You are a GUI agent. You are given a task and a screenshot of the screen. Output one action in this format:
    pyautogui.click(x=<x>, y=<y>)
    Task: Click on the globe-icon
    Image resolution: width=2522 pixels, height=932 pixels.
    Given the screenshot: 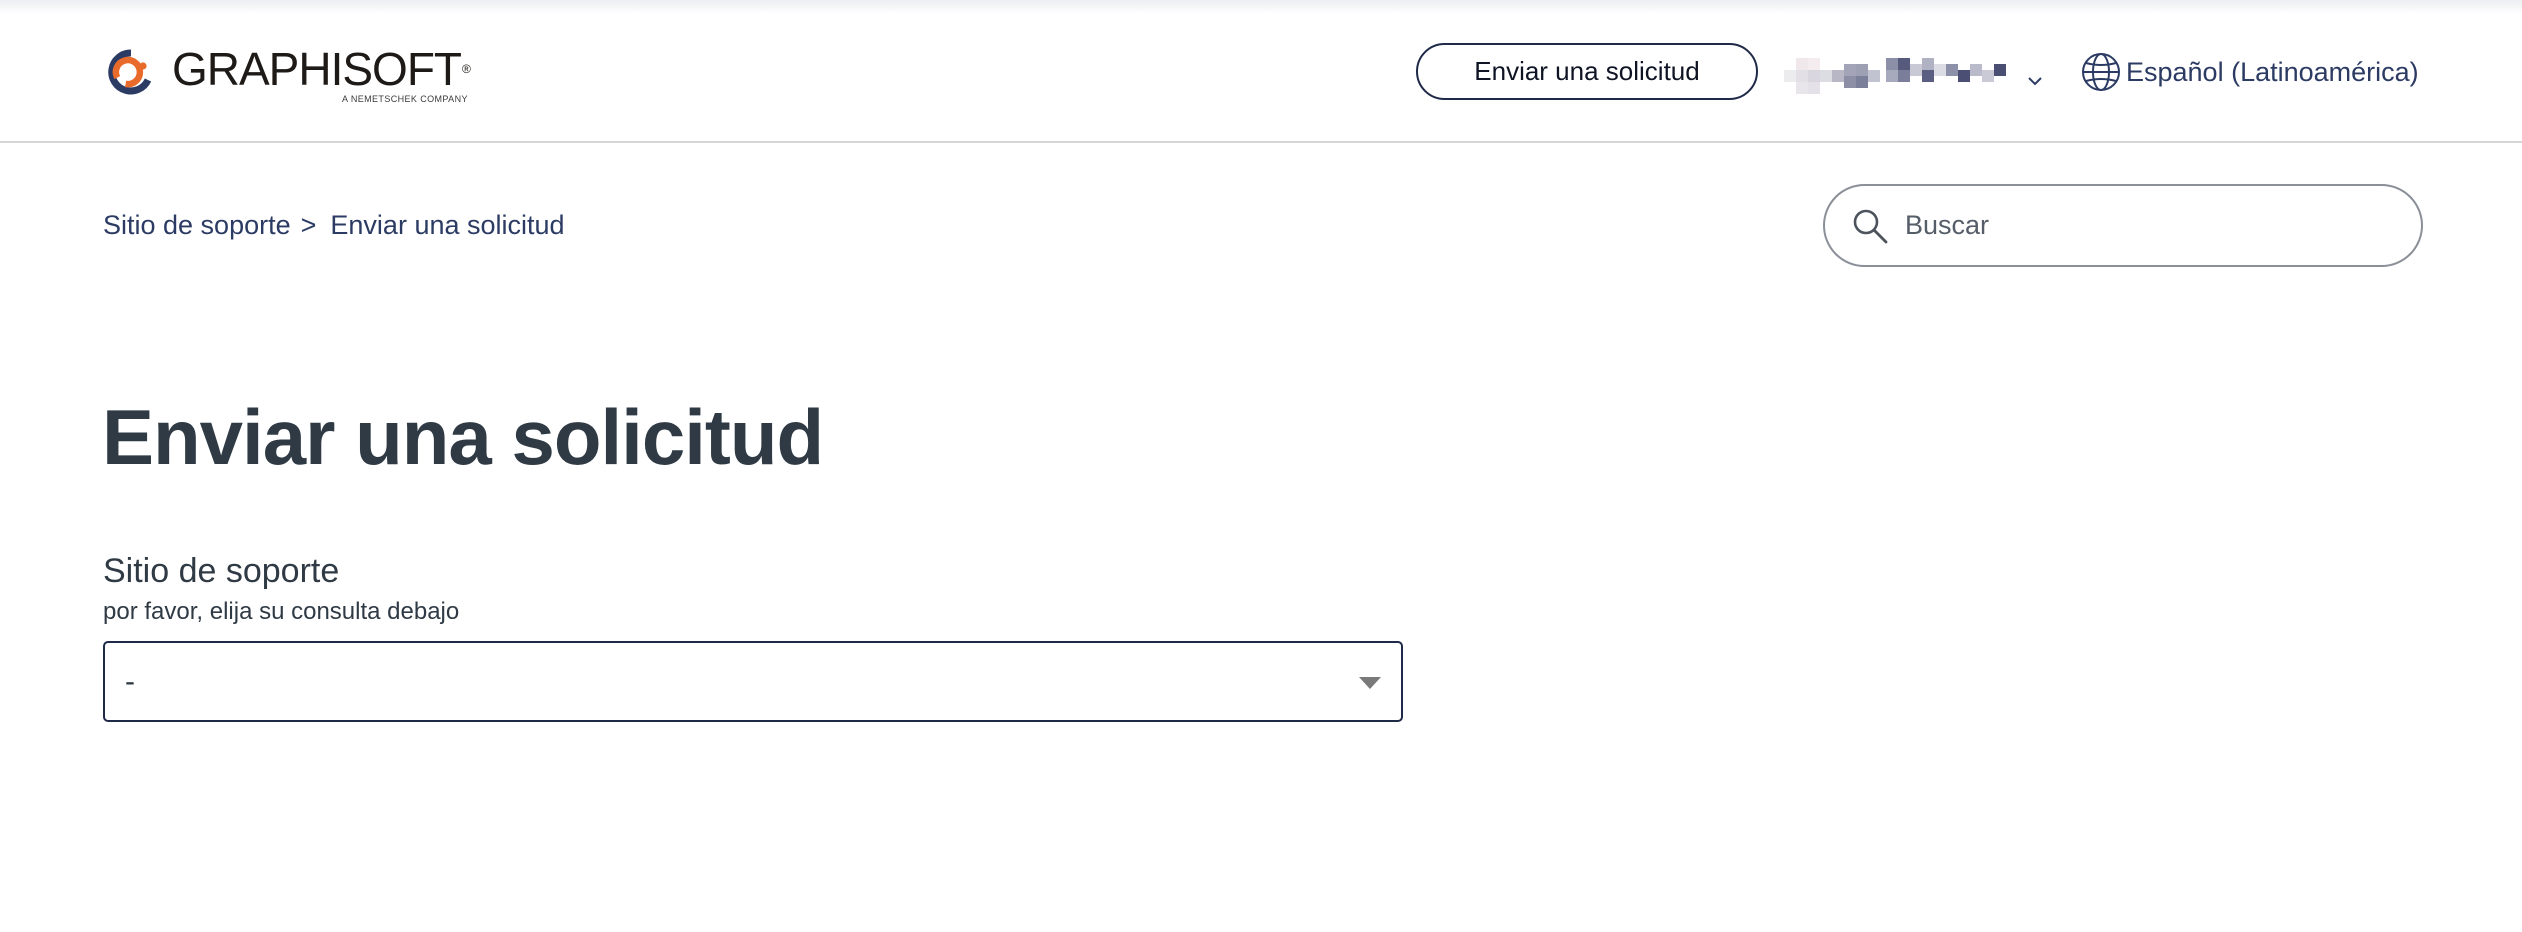 What is the action you would take?
    pyautogui.click(x=2101, y=72)
    